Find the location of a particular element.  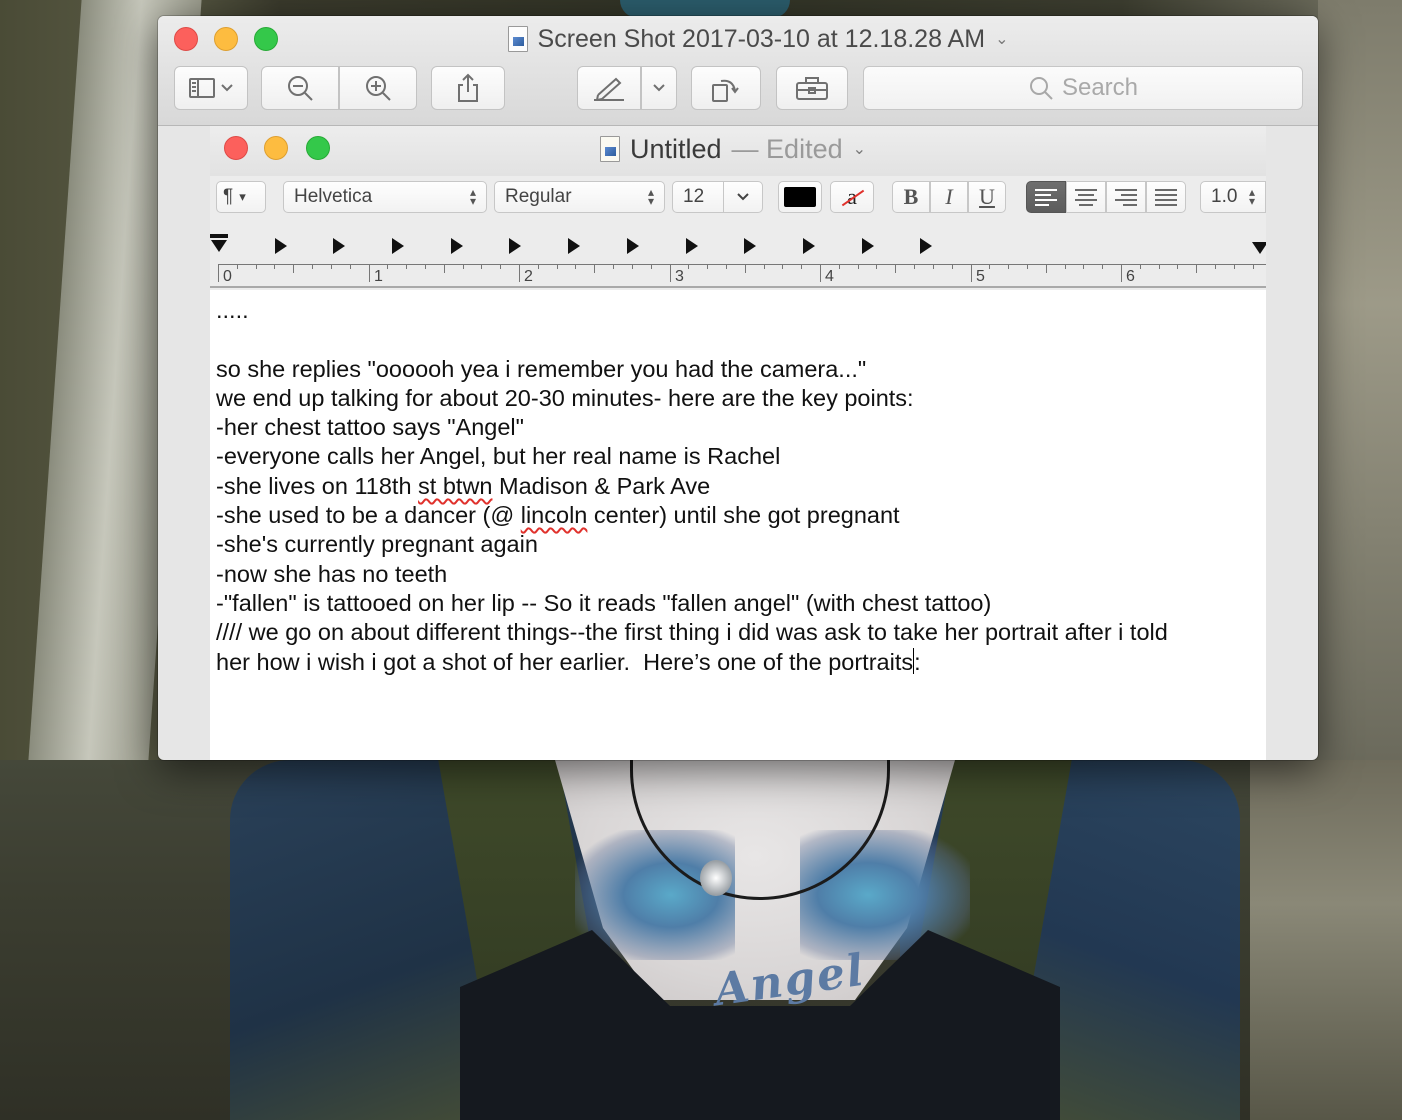

typeface-popup: Regular ▴ ▾ is located at coordinates (579, 197).